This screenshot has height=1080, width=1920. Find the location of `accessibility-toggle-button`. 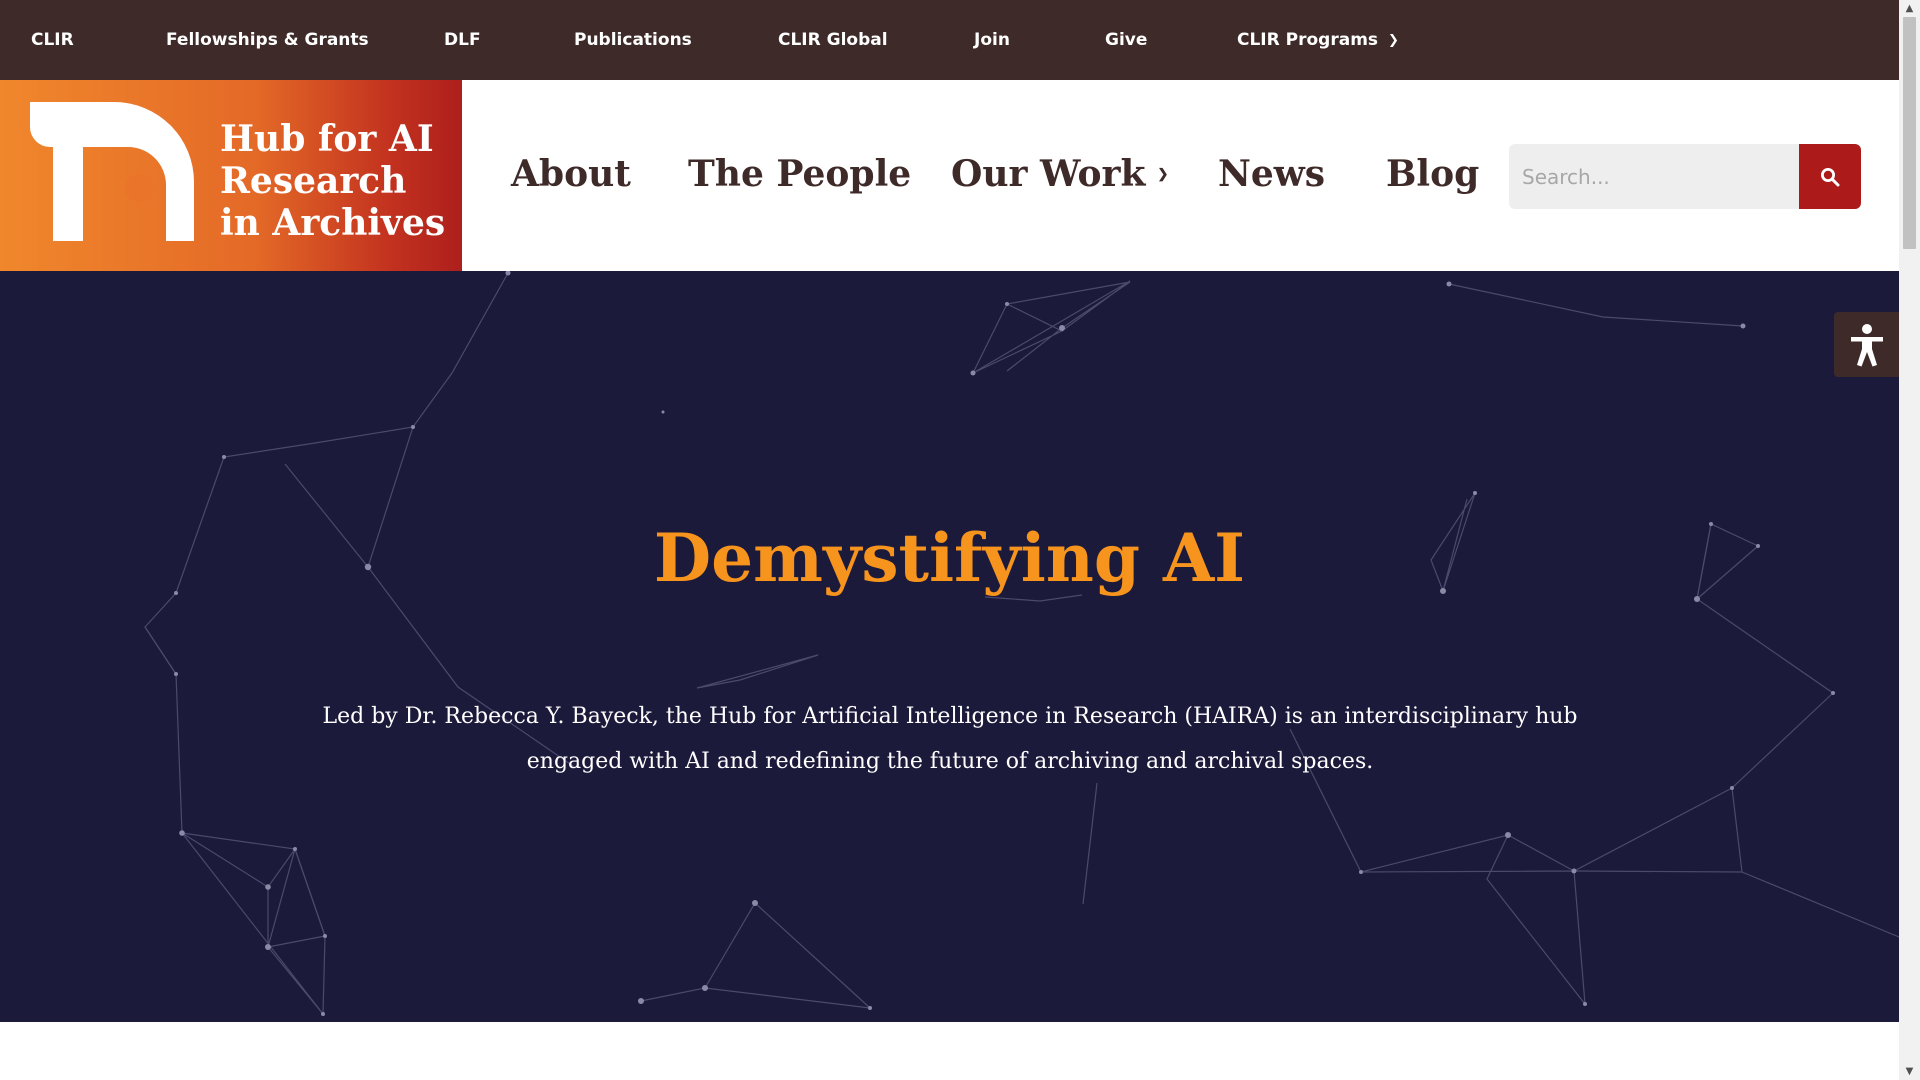

accessibility-toggle-button is located at coordinates (1866, 344).